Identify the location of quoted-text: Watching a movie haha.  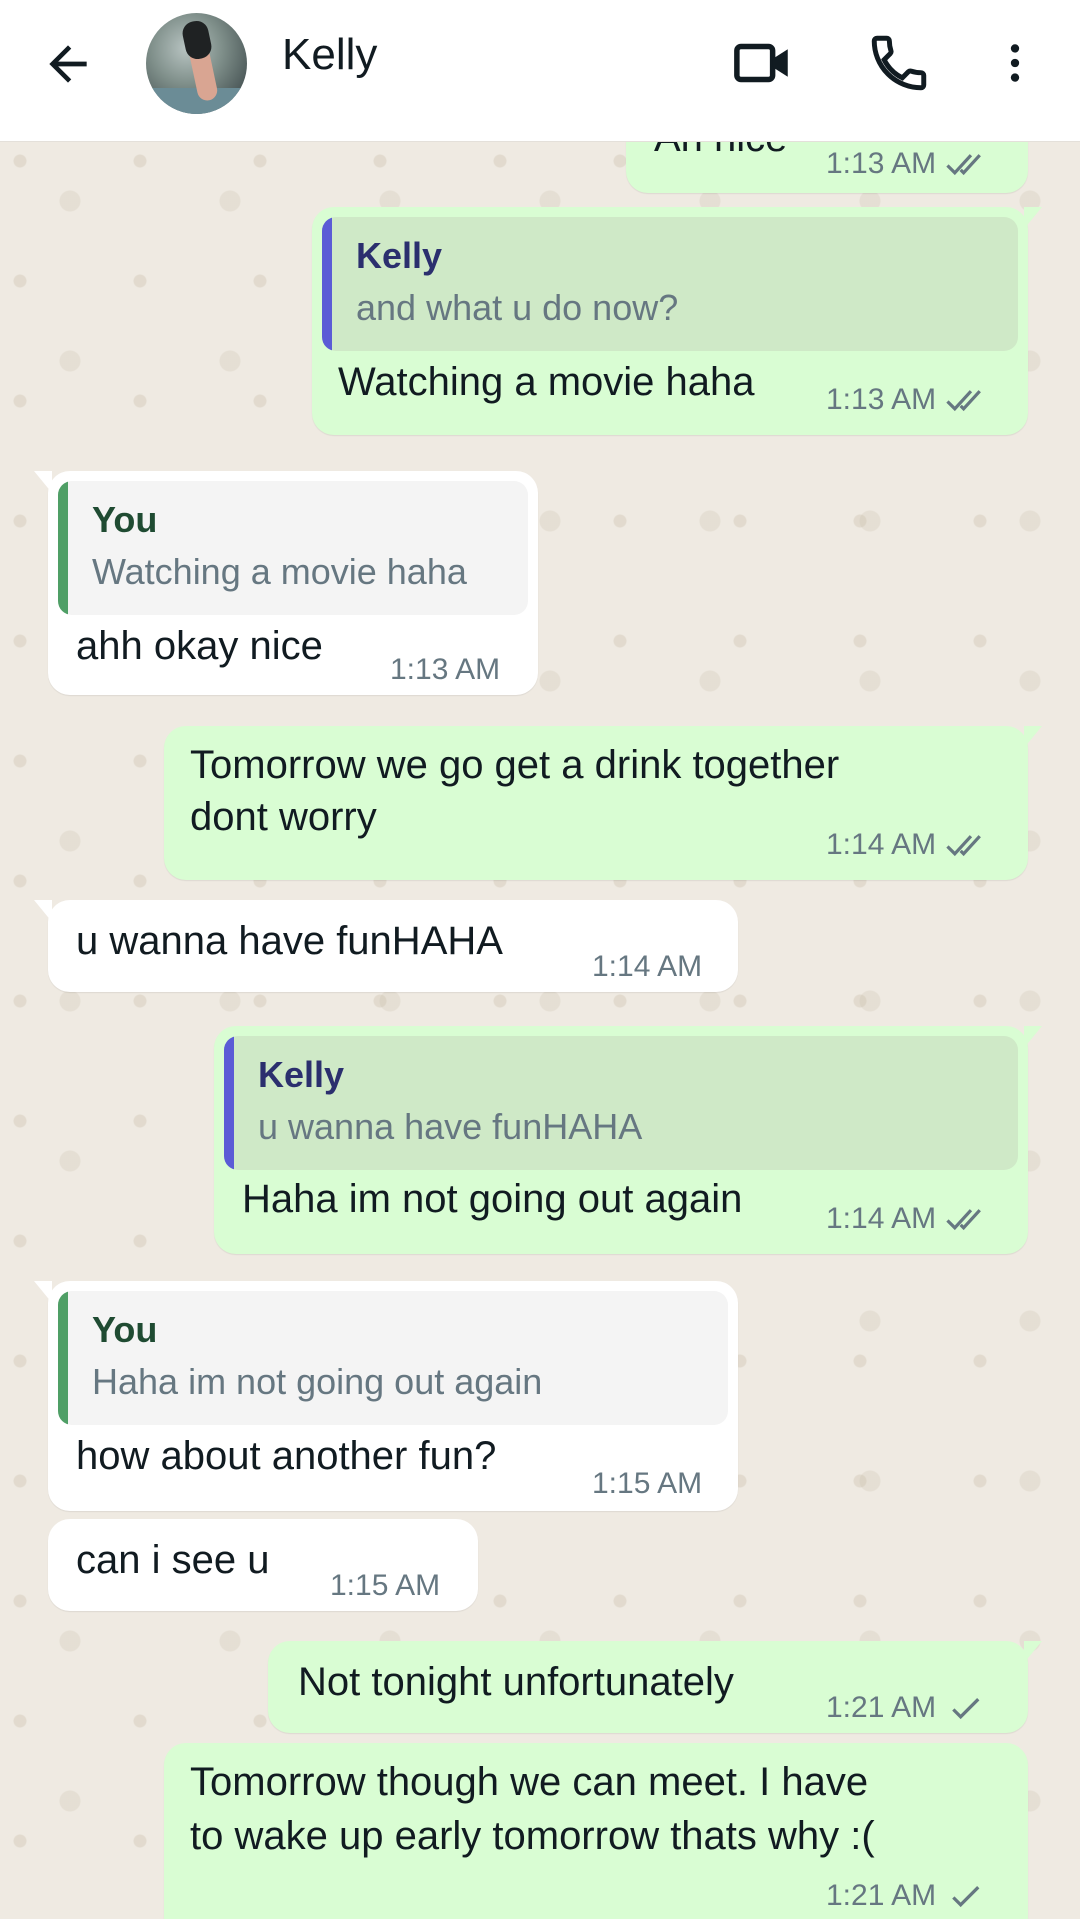
(279, 571).